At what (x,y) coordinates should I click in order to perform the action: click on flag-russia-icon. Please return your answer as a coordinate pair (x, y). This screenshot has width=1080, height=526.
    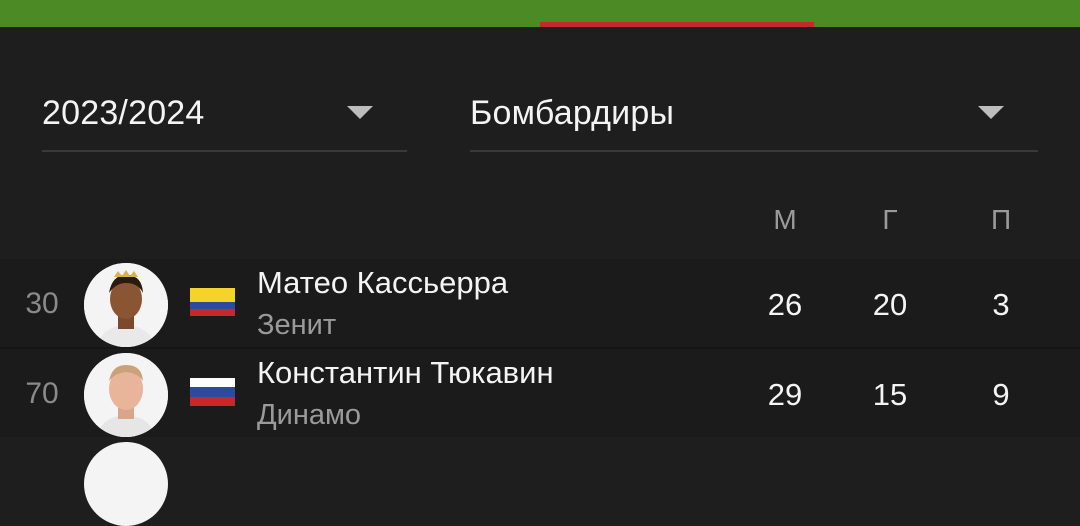
    Looking at the image, I should click on (212, 392).